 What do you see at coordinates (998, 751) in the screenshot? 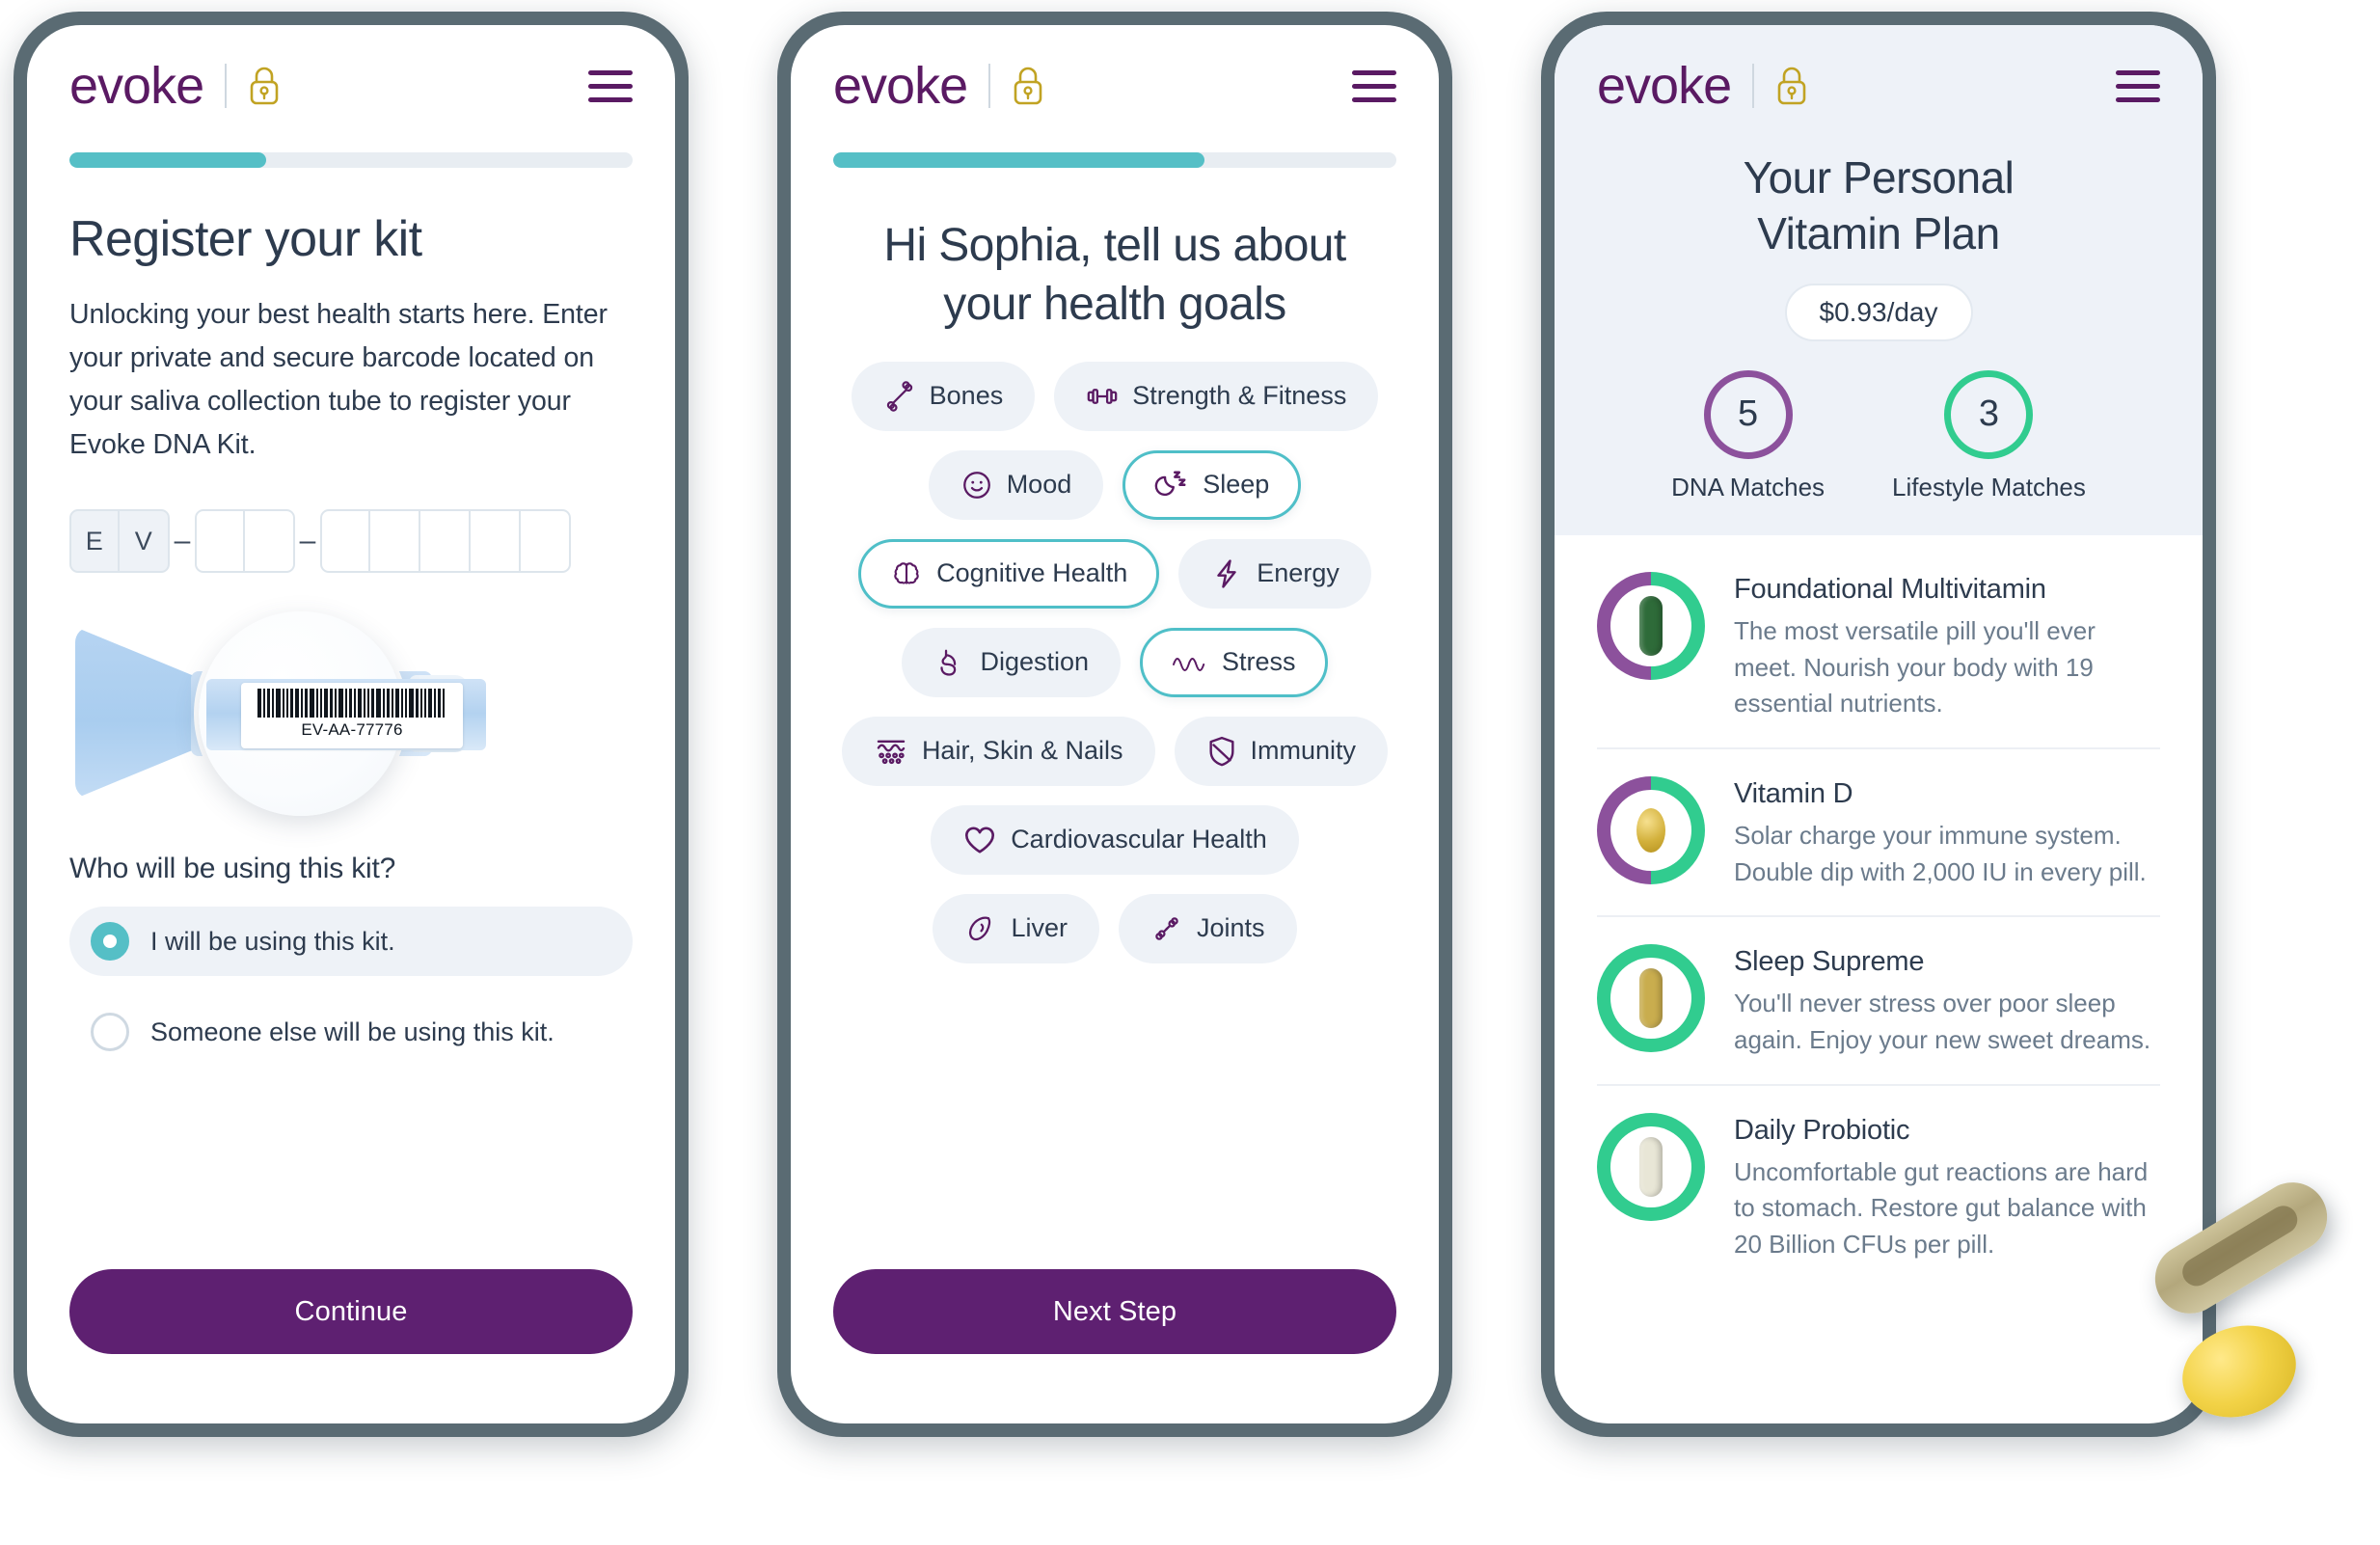
I see `health-goal-chip-hair-skin-nails: Hair, Skin & Nails` at bounding box center [998, 751].